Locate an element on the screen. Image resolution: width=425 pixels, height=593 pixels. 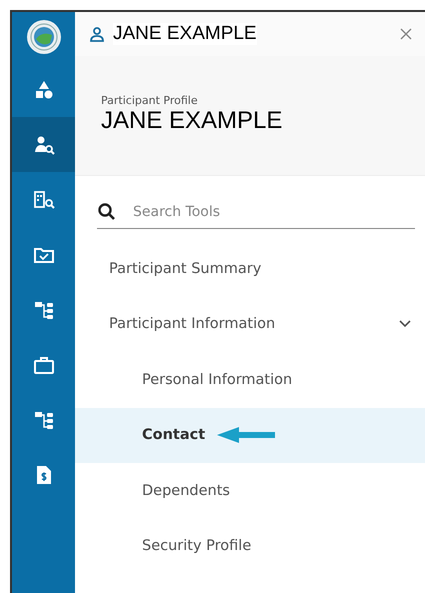
user-name: JANE EXAMPLE is located at coordinates (185, 34).